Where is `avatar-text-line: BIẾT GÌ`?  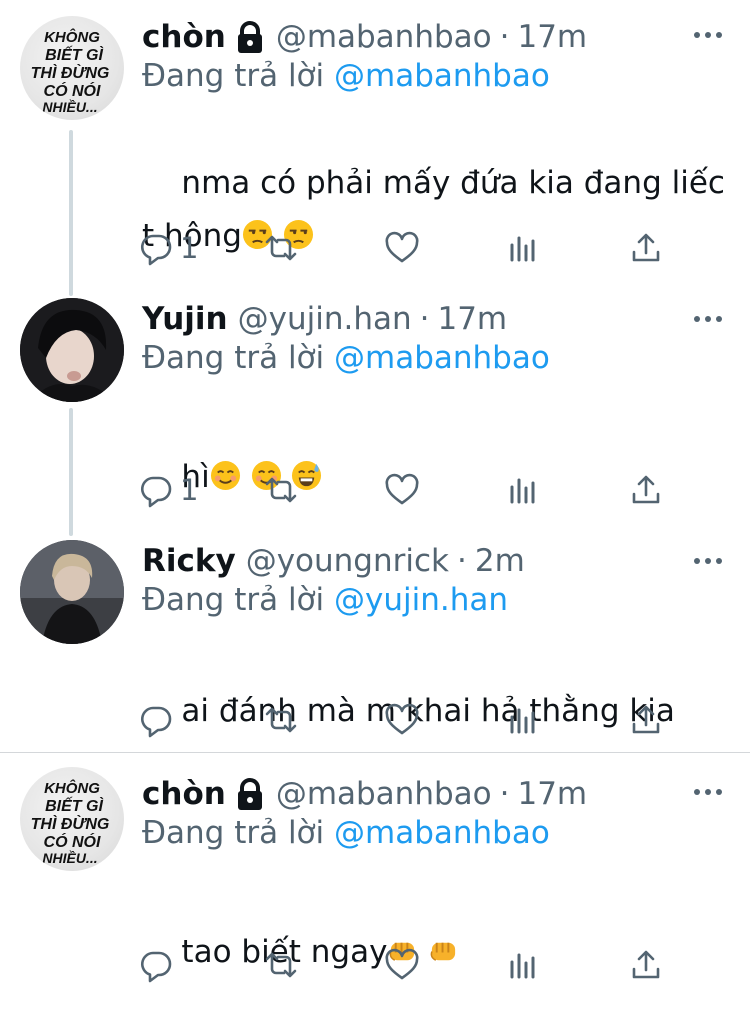 avatar-text-line: BIẾT GÌ is located at coordinates (74, 805).